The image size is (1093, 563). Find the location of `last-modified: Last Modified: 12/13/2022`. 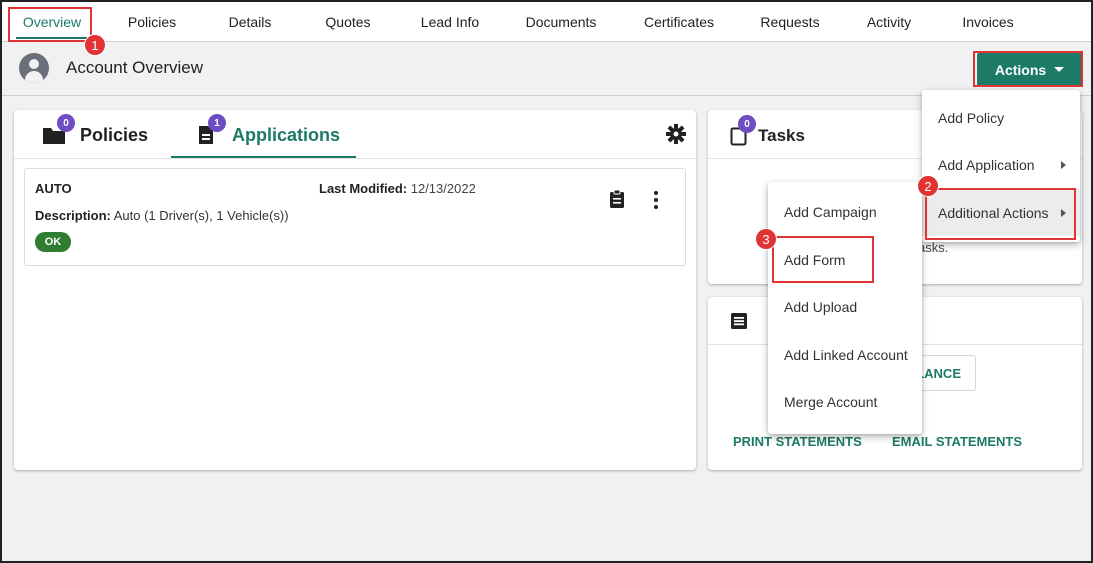

last-modified: Last Modified: 12/13/2022 is located at coordinates (397, 188).